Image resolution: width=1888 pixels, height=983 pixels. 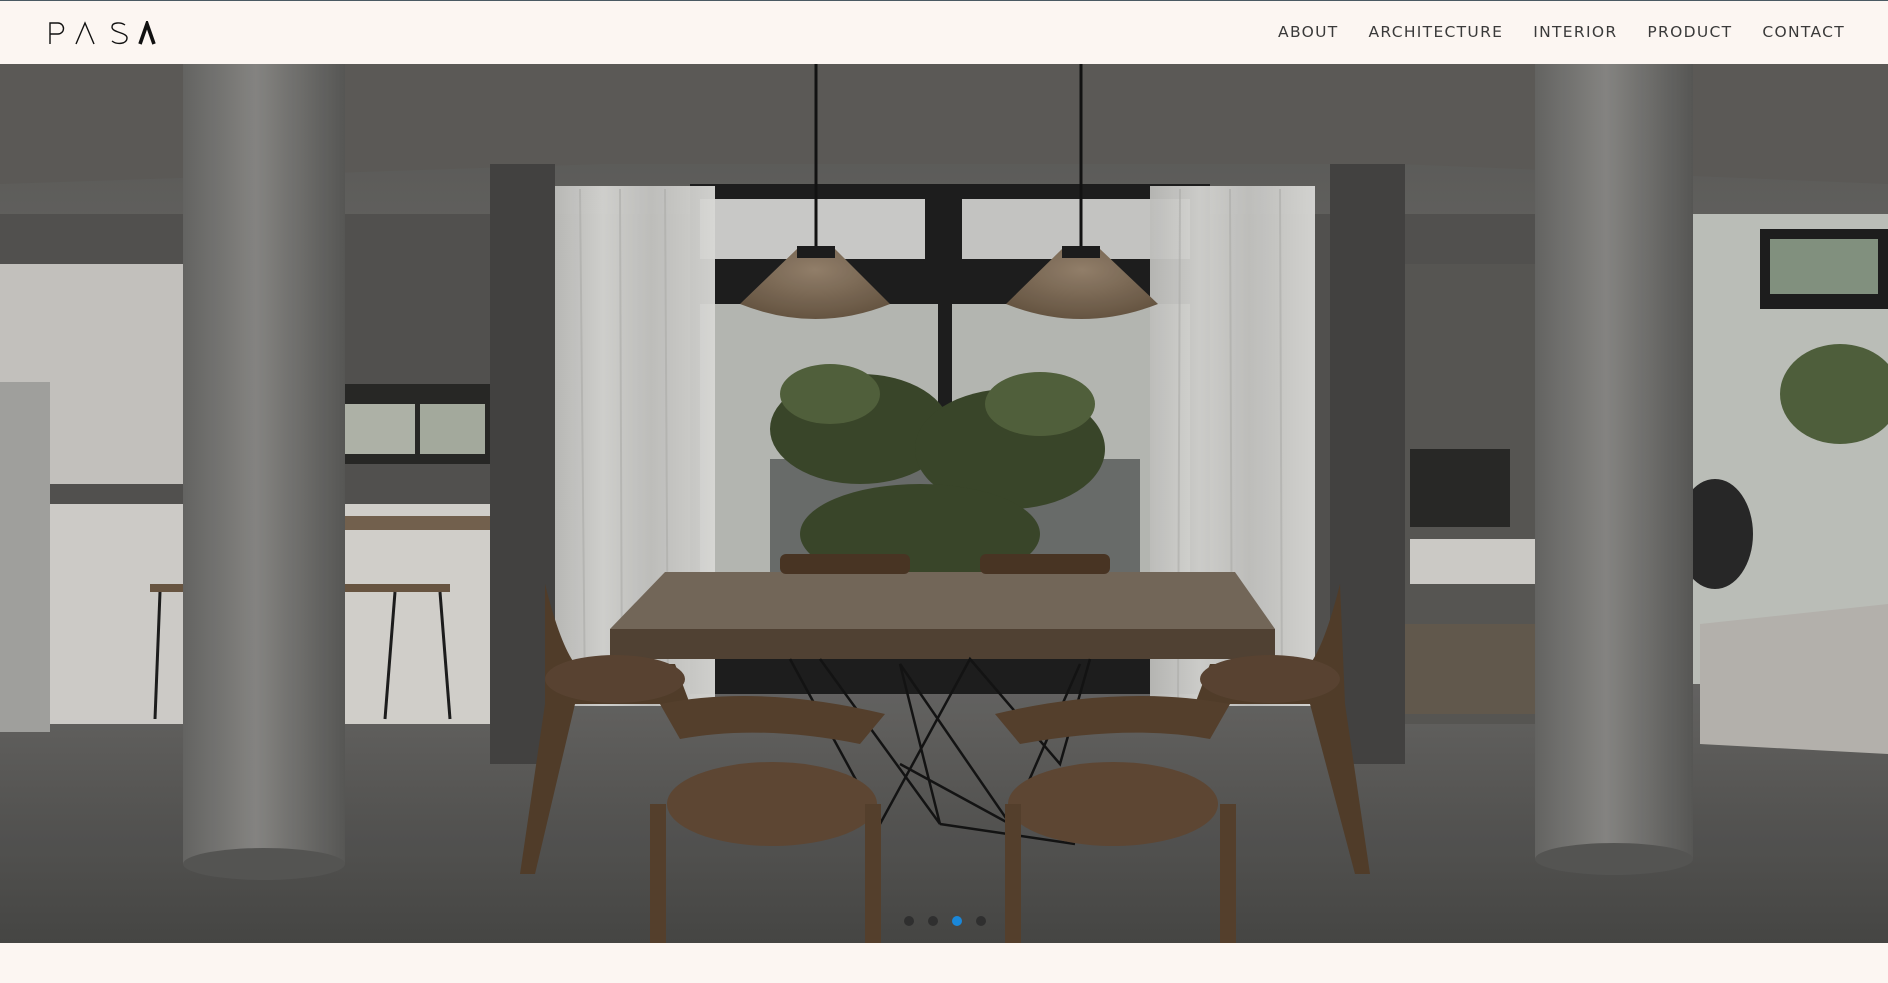 What do you see at coordinates (945, 921) in the screenshot?
I see `slider-pagination` at bounding box center [945, 921].